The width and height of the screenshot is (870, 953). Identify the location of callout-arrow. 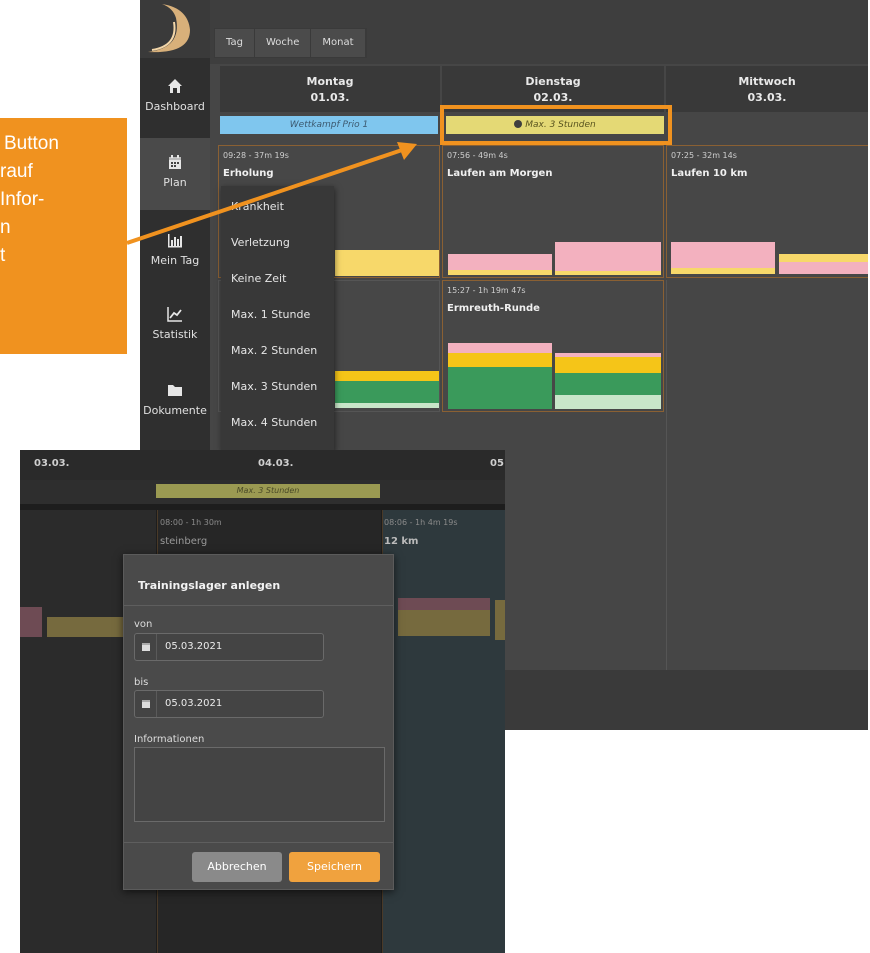
(271, 193).